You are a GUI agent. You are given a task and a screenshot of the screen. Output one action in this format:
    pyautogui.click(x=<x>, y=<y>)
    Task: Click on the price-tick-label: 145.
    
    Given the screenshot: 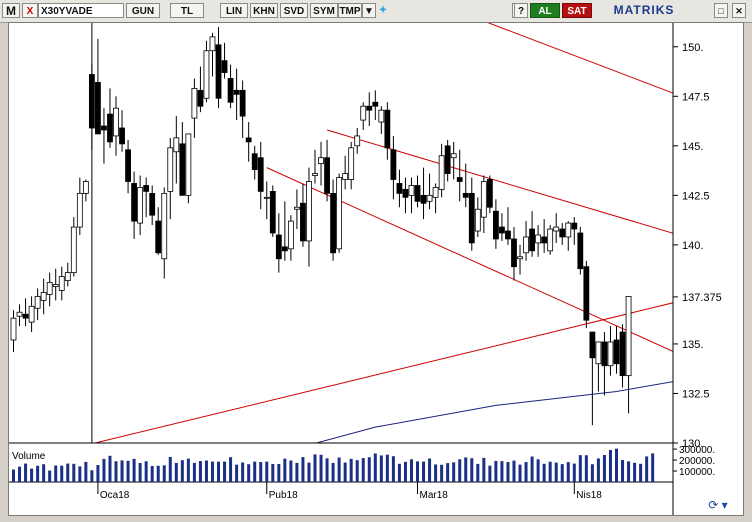 What is the action you would take?
    pyautogui.click(x=692, y=147)
    